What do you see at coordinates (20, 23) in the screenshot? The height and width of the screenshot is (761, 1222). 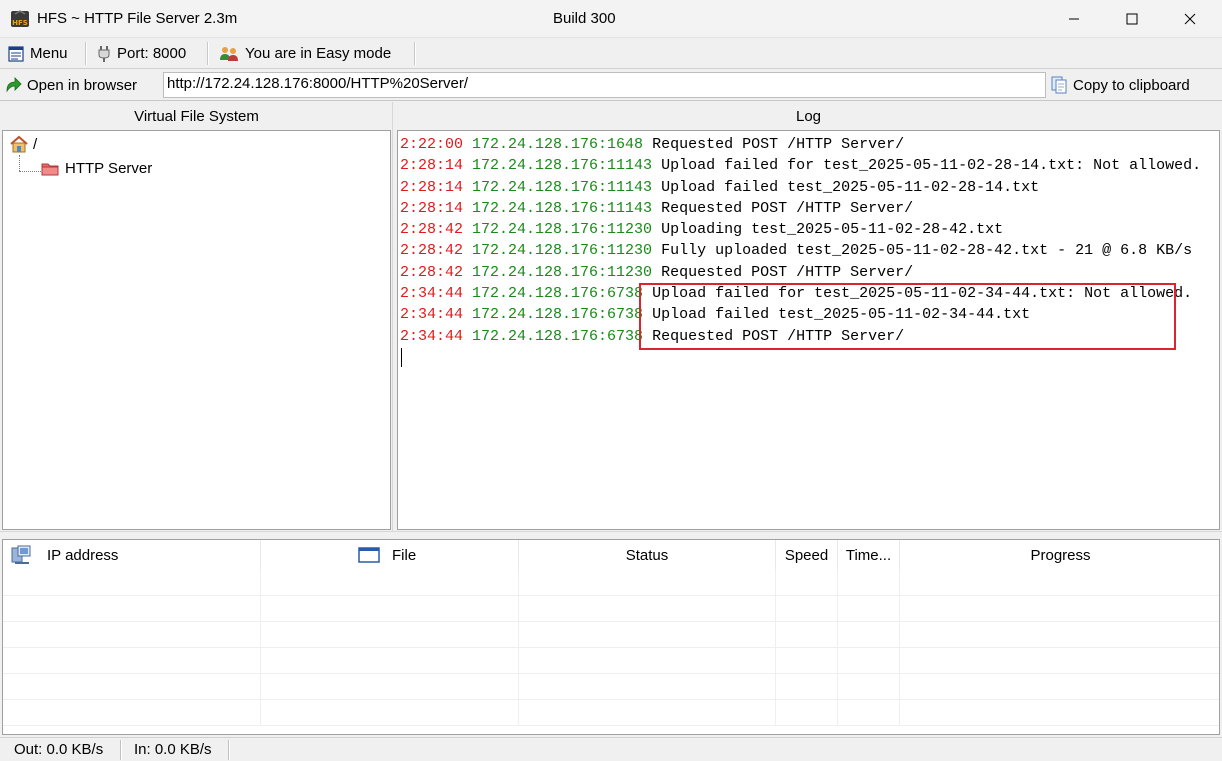 I see `svg-text: HFS` at bounding box center [20, 23].